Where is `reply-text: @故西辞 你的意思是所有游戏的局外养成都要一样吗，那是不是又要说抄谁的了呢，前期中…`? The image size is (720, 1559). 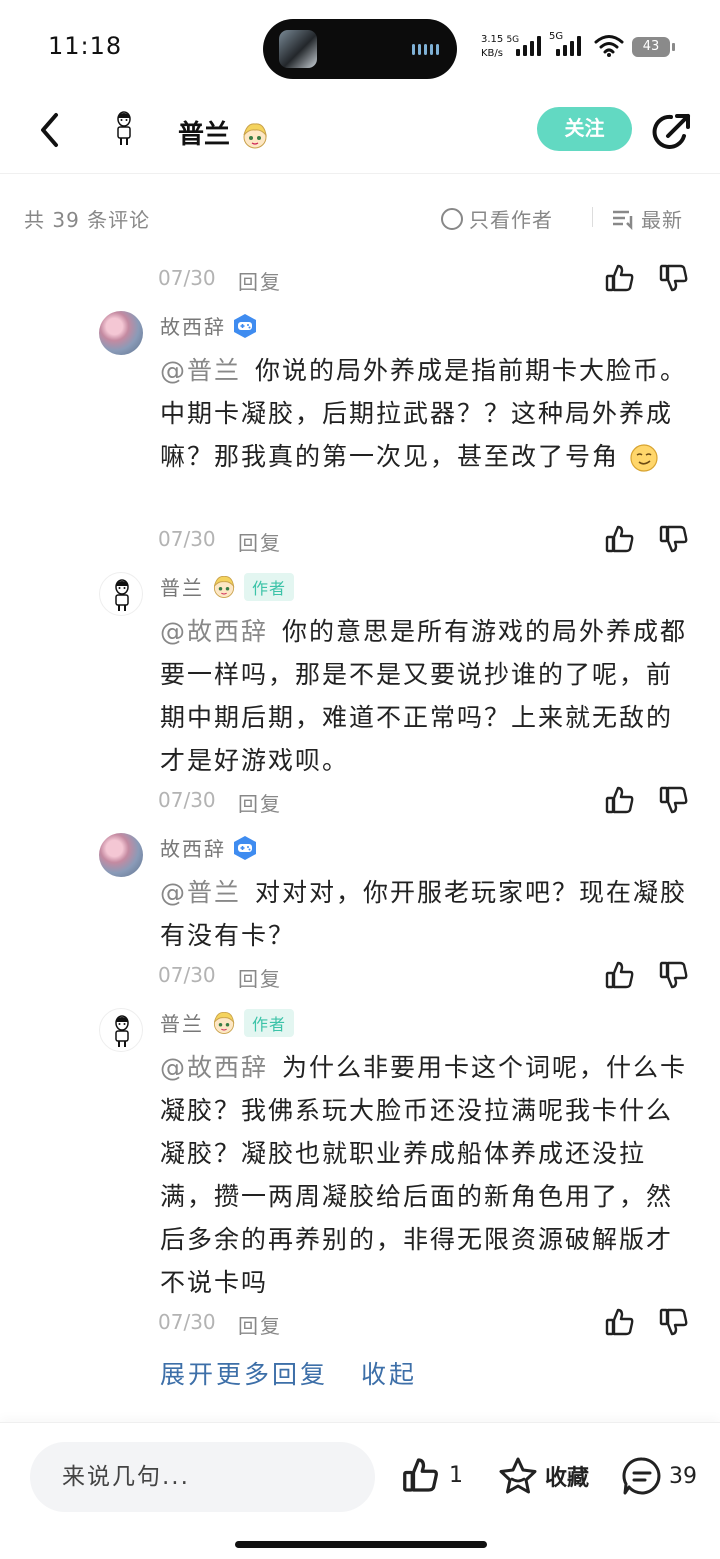 reply-text: @故西辞 你的意思是所有游戏的局外养成都要一样吗，那是不是又要说抄谁的了呢，前期中… is located at coordinates (424, 696).